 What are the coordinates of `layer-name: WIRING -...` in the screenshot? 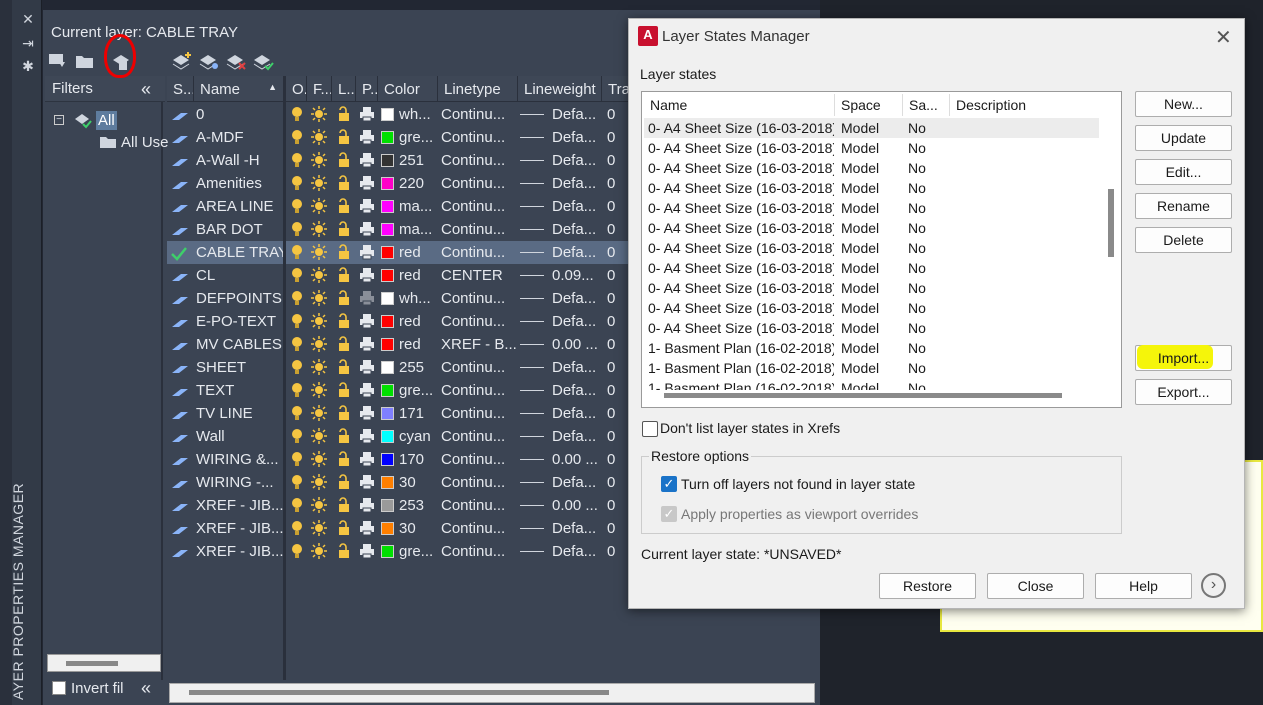 It's located at (238, 482).